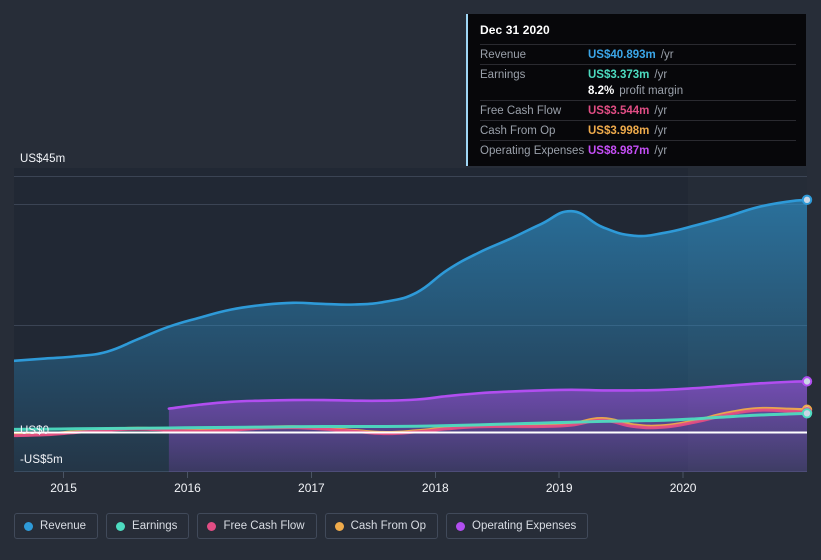 The width and height of the screenshot is (821, 560). I want to click on tooltip-row-earnings: Earnings US$3.373m/yr, so click(638, 74).